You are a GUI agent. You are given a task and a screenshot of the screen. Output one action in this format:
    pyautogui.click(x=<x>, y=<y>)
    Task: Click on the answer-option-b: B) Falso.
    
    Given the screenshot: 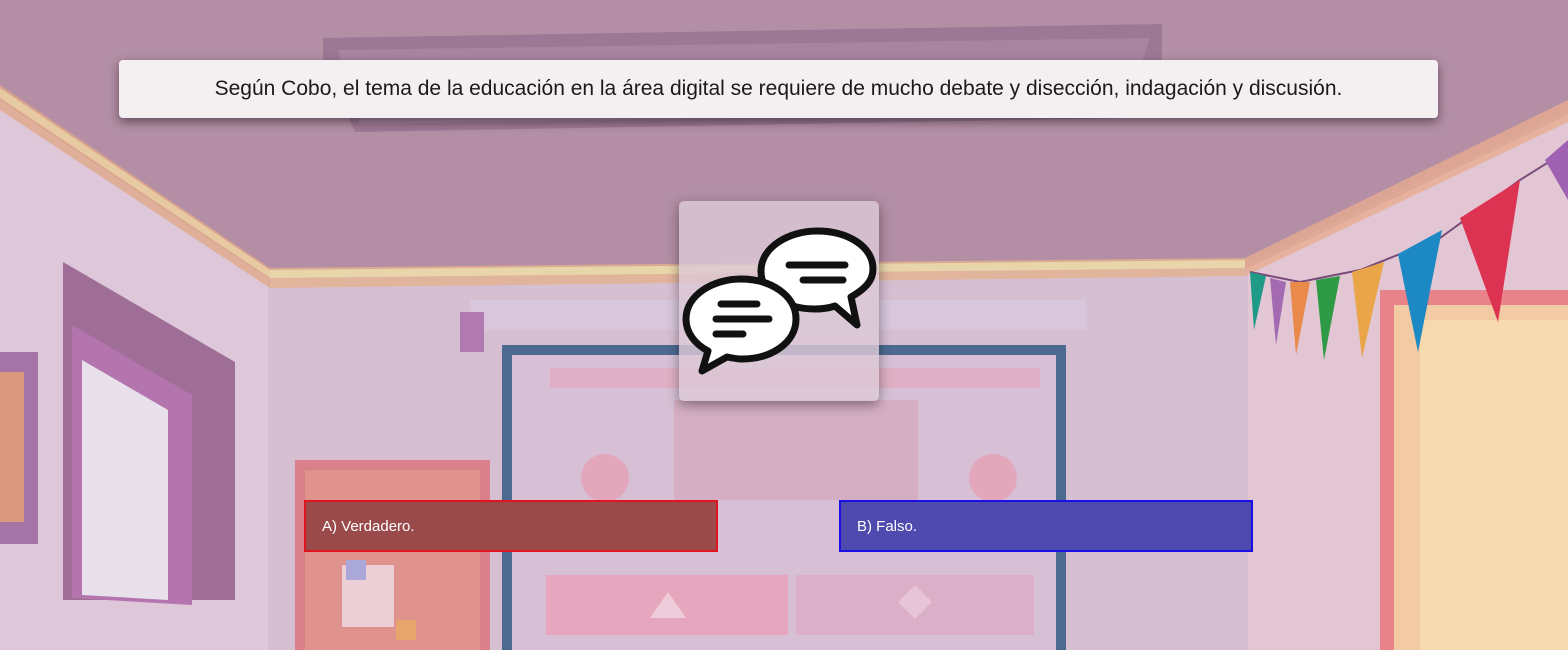 What is the action you would take?
    pyautogui.click(x=1046, y=526)
    